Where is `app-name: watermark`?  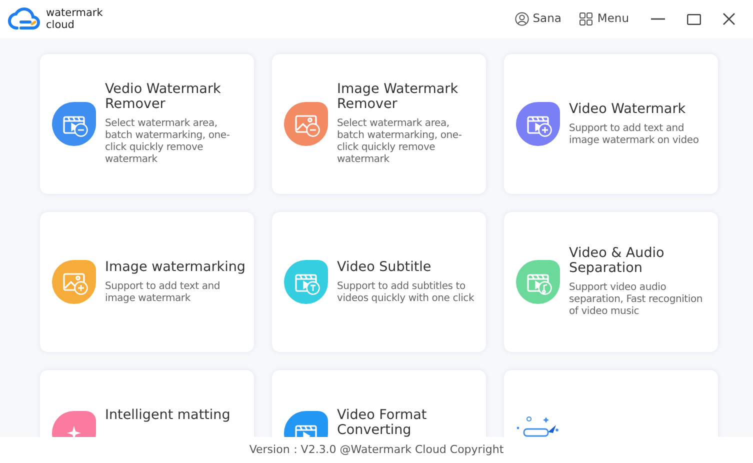 app-name: watermark is located at coordinates (74, 13).